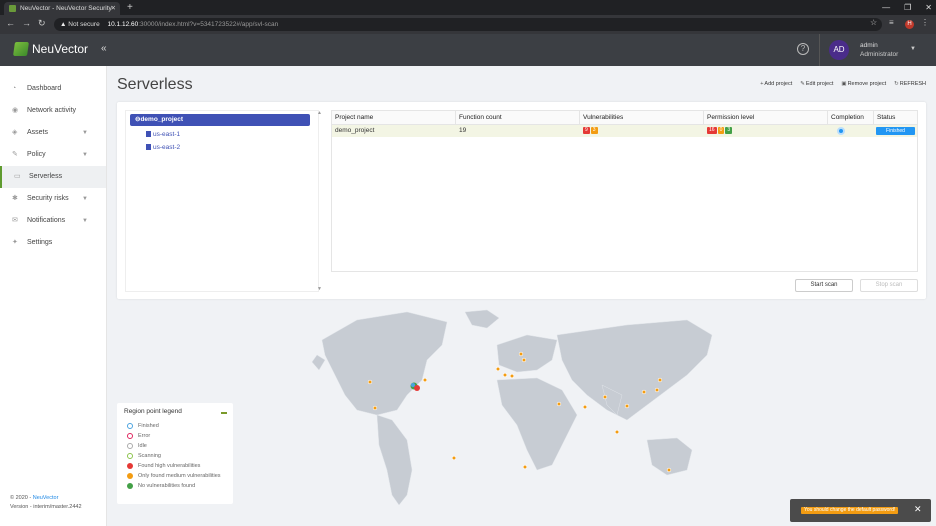 This screenshot has width=936, height=526. What do you see at coordinates (721, 130) in the screenshot?
I see `medium-perm-badge: 0` at bounding box center [721, 130].